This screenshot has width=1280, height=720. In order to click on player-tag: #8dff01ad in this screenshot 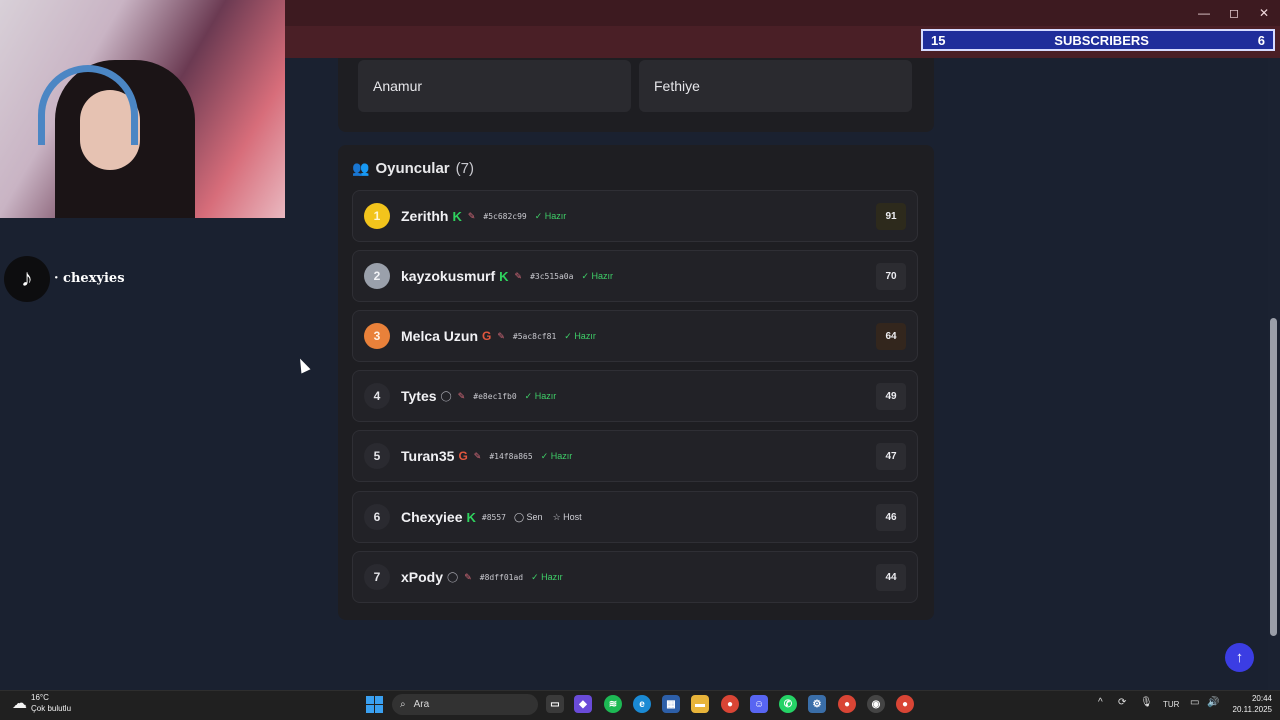, I will do `click(501, 577)`.